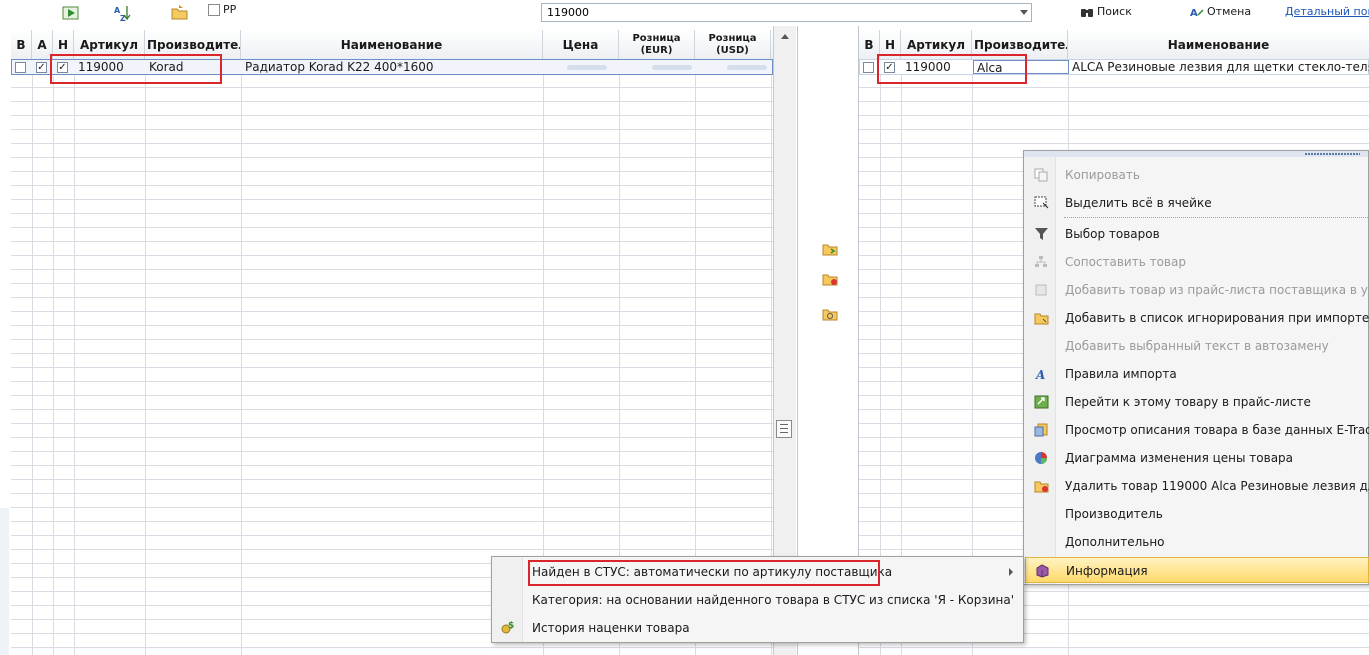 The height and width of the screenshot is (655, 1369). What do you see at coordinates (657, 45) in the screenshot?
I see `col-header-retail-eur: Розница (EUR)` at bounding box center [657, 45].